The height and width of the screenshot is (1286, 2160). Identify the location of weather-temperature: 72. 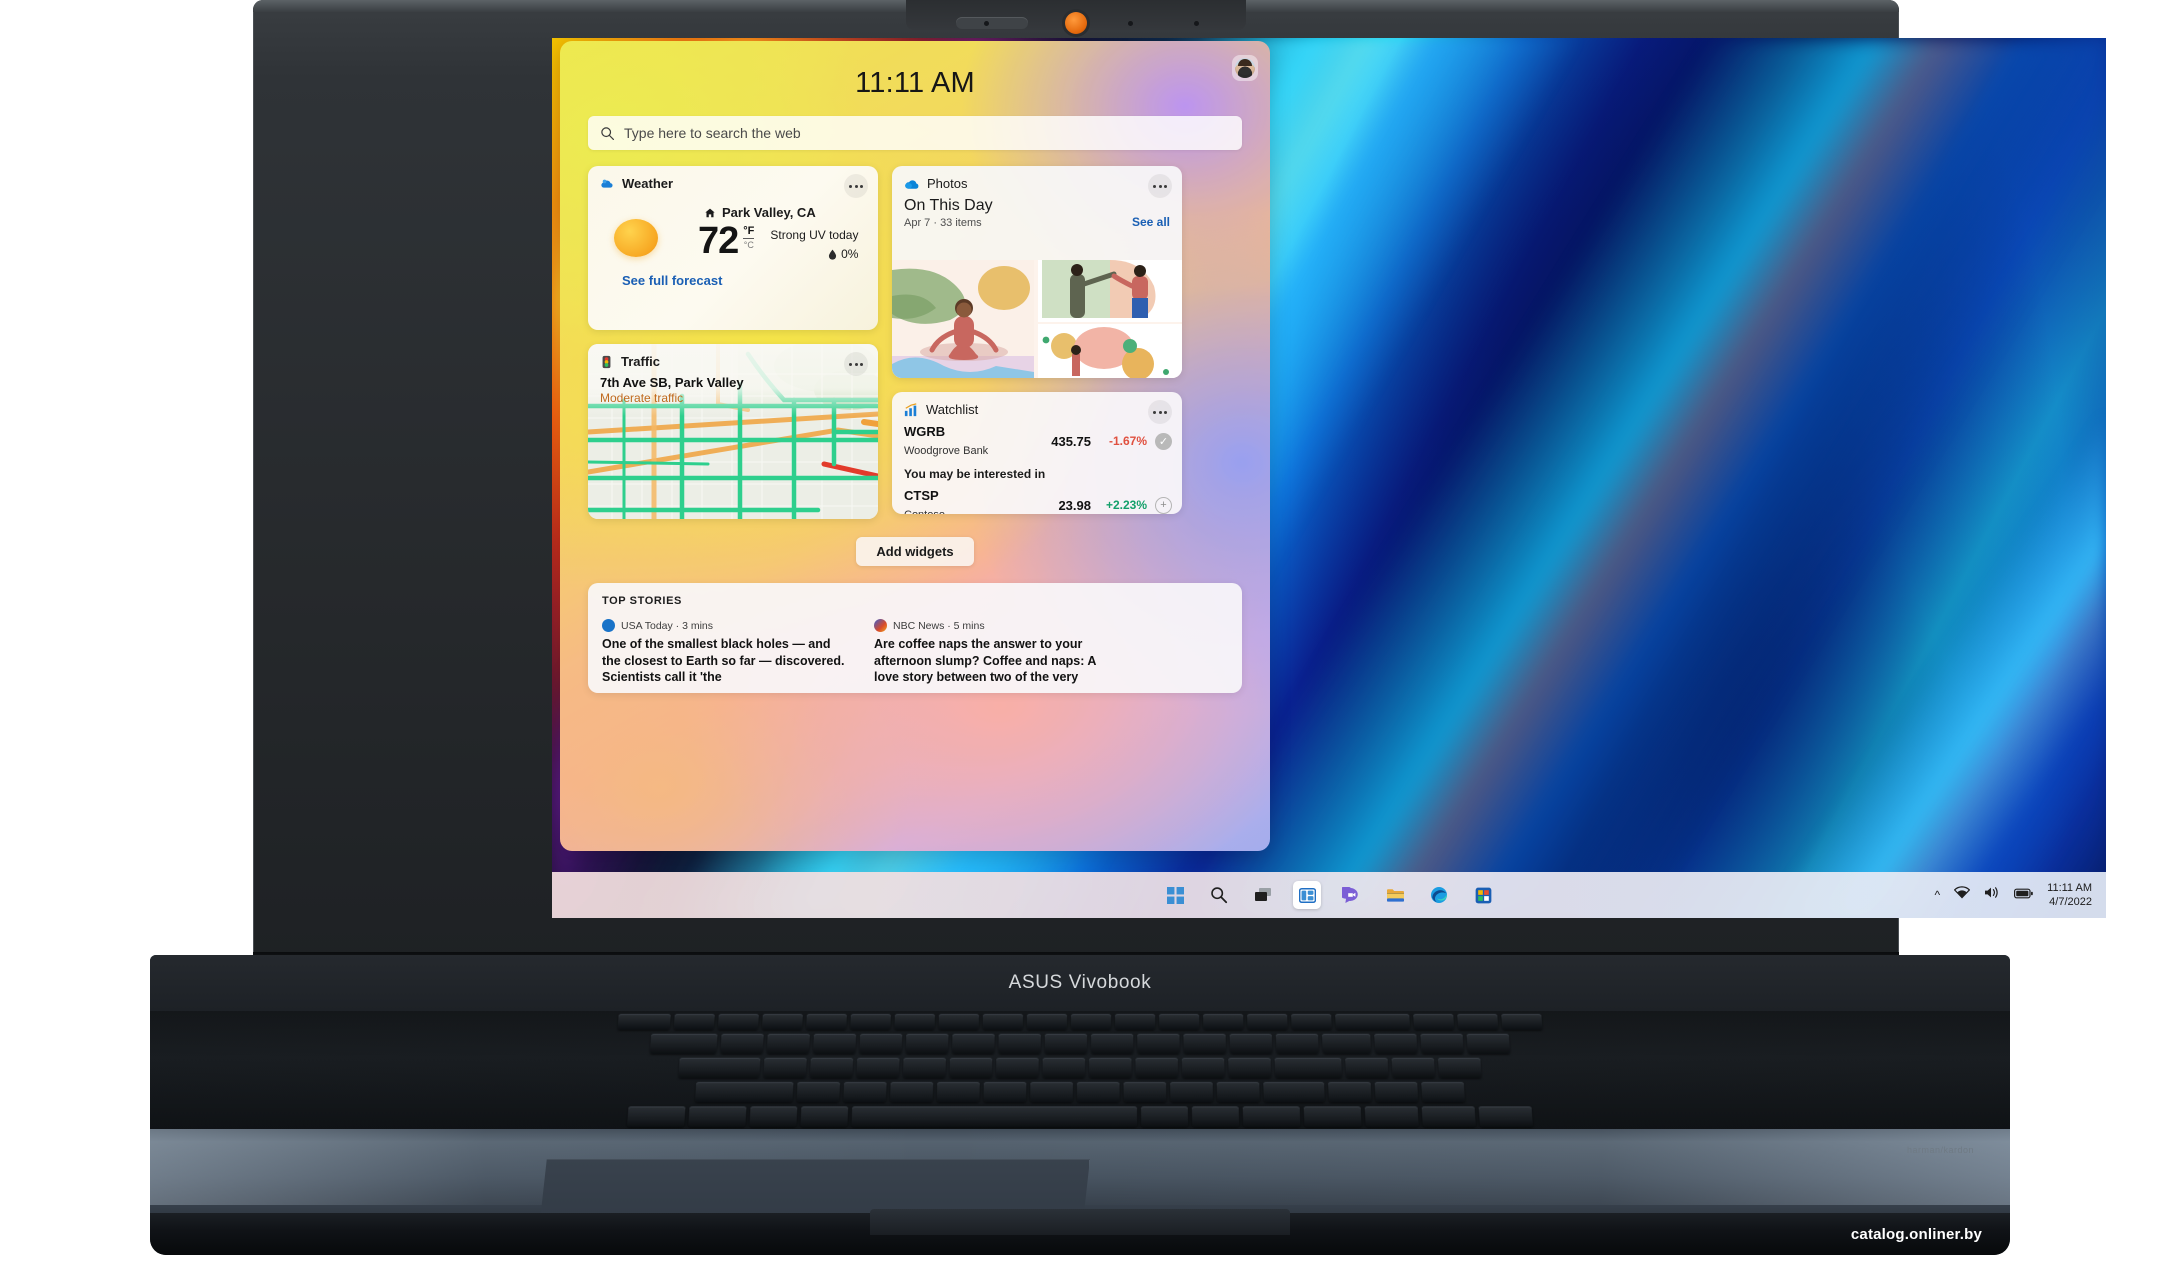
(718, 241).